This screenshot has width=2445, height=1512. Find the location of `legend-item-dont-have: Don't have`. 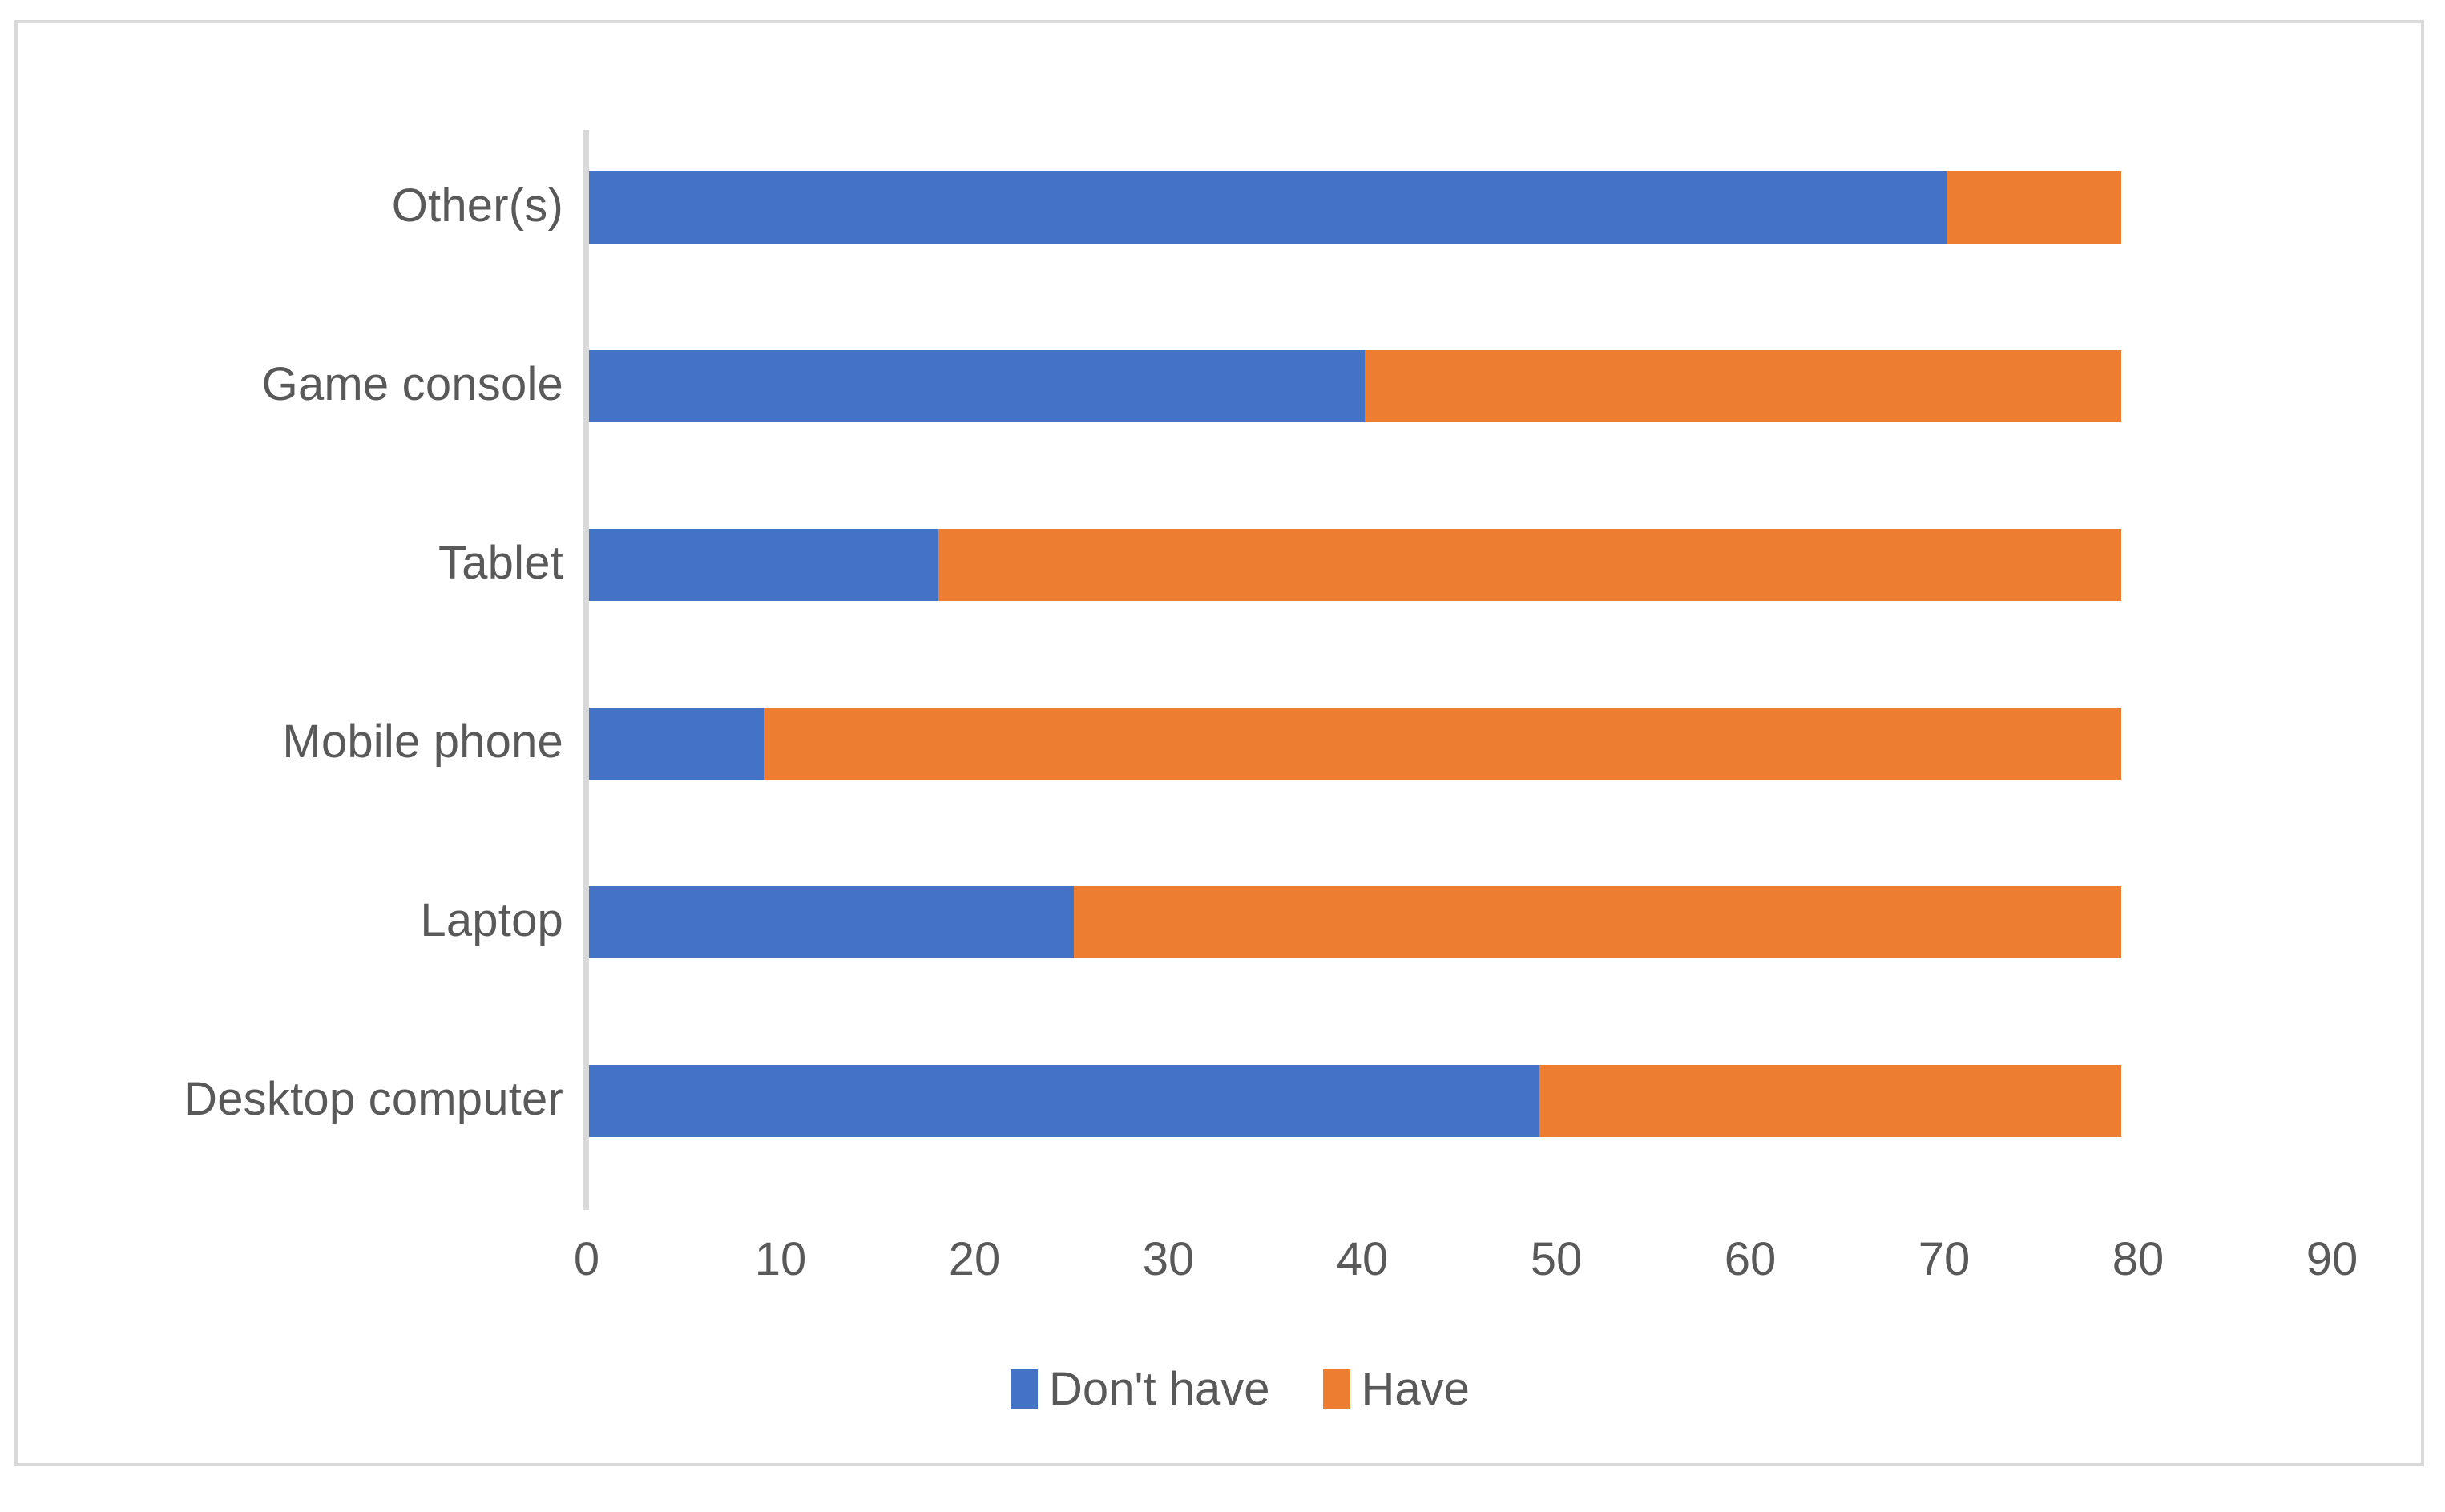

legend-item-dont-have: Don't have is located at coordinates (1140, 1389).